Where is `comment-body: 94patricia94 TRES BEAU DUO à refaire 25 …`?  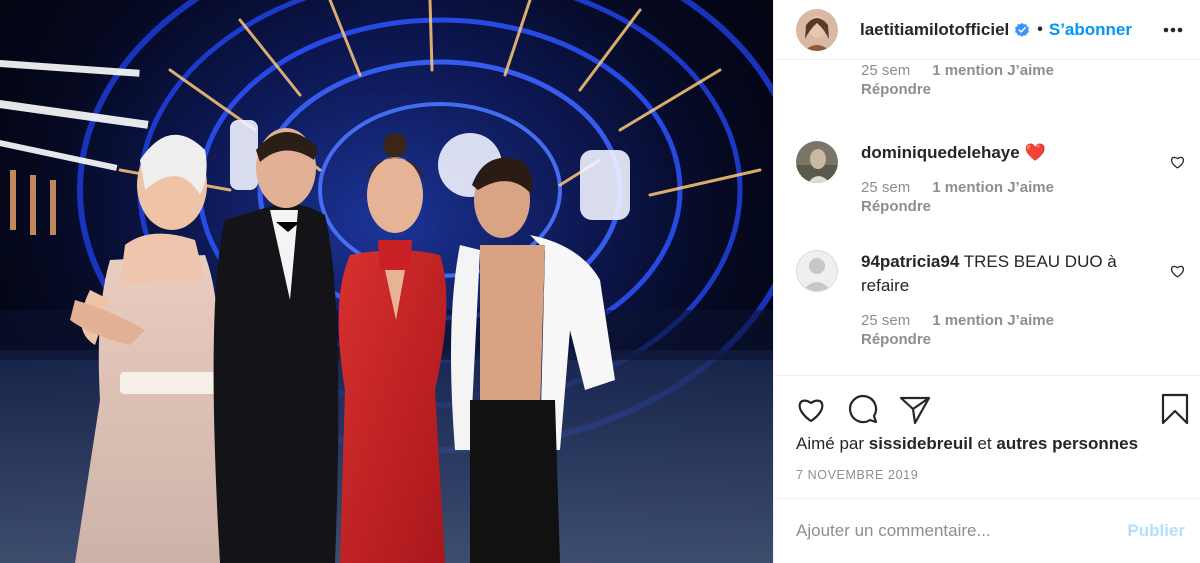 comment-body: 94patricia94 TRES BEAU DUO à refaire 25 … is located at coordinates (1006, 299).